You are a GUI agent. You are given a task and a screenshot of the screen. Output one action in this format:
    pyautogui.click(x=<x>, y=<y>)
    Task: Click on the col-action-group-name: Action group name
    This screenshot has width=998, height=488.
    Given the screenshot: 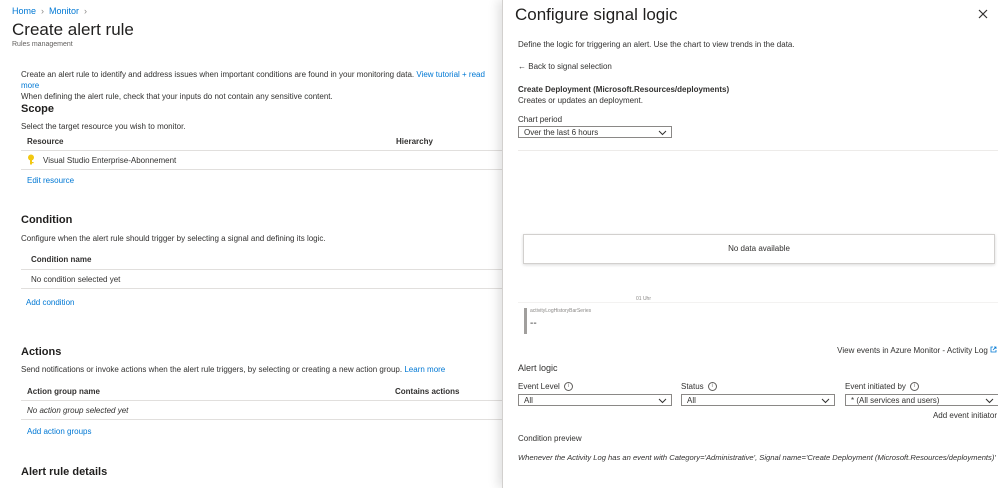 What is the action you would take?
    pyautogui.click(x=63, y=391)
    